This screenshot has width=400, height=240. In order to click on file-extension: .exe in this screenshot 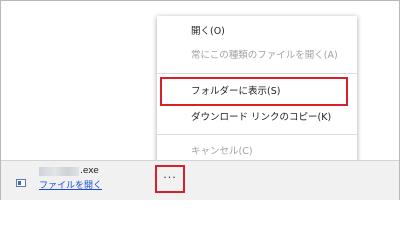, I will do `click(89, 171)`.